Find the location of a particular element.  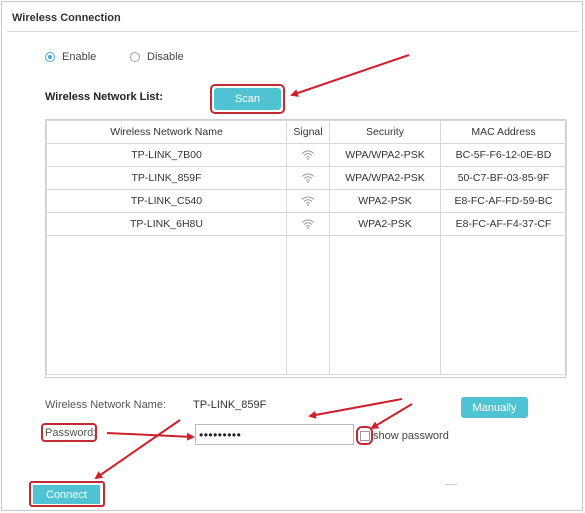

column-header: Signal is located at coordinates (308, 132).